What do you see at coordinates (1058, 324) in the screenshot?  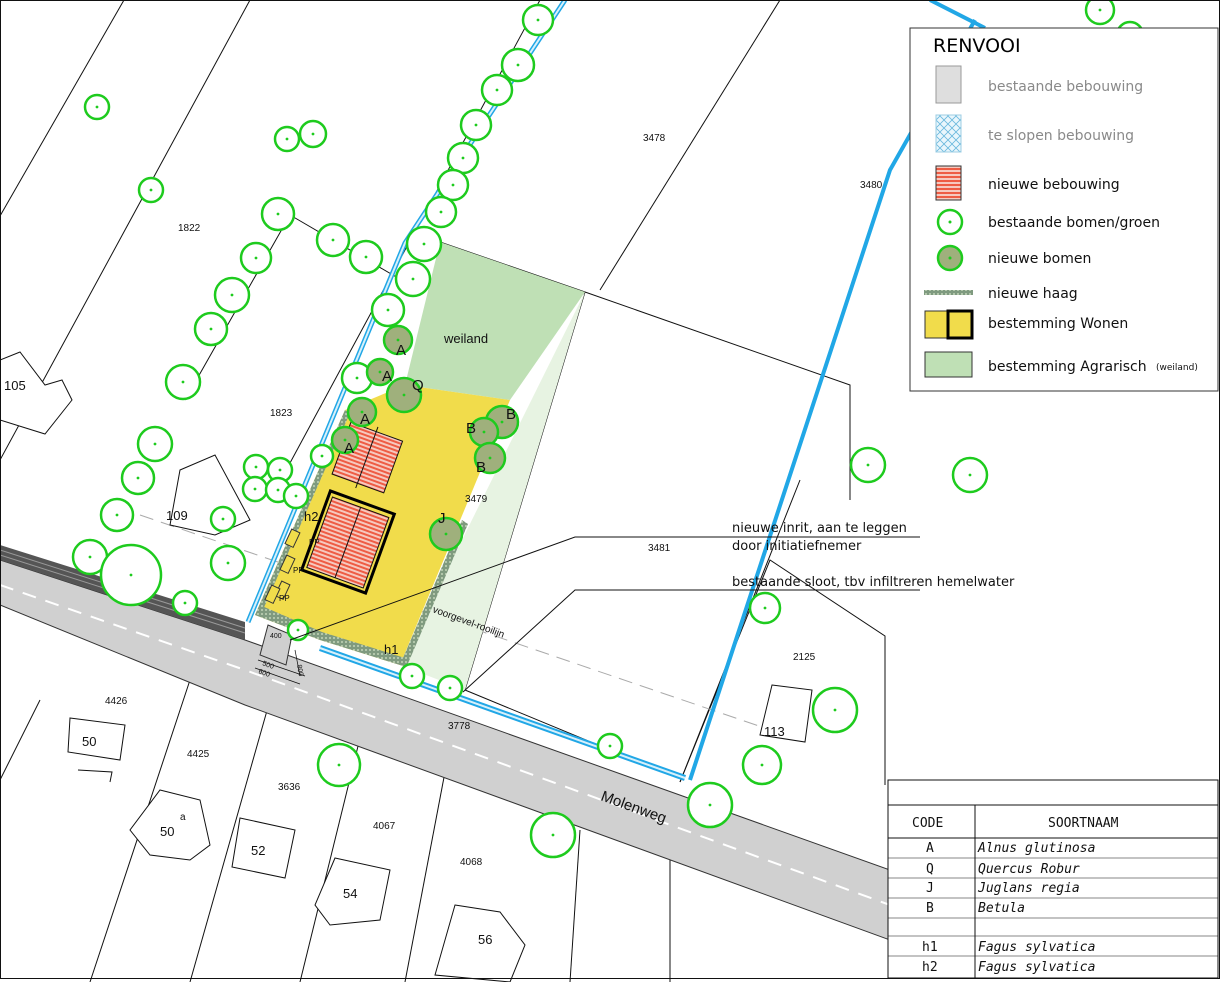 I see `svg-text: bestemming Wonen` at bounding box center [1058, 324].